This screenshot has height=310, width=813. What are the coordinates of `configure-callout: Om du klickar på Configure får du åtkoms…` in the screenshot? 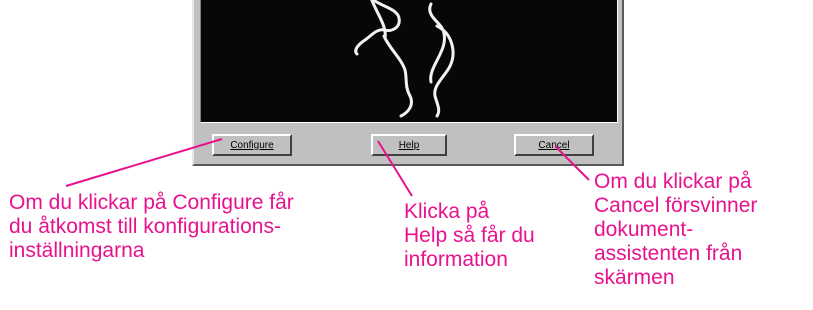 It's located at (151, 226).